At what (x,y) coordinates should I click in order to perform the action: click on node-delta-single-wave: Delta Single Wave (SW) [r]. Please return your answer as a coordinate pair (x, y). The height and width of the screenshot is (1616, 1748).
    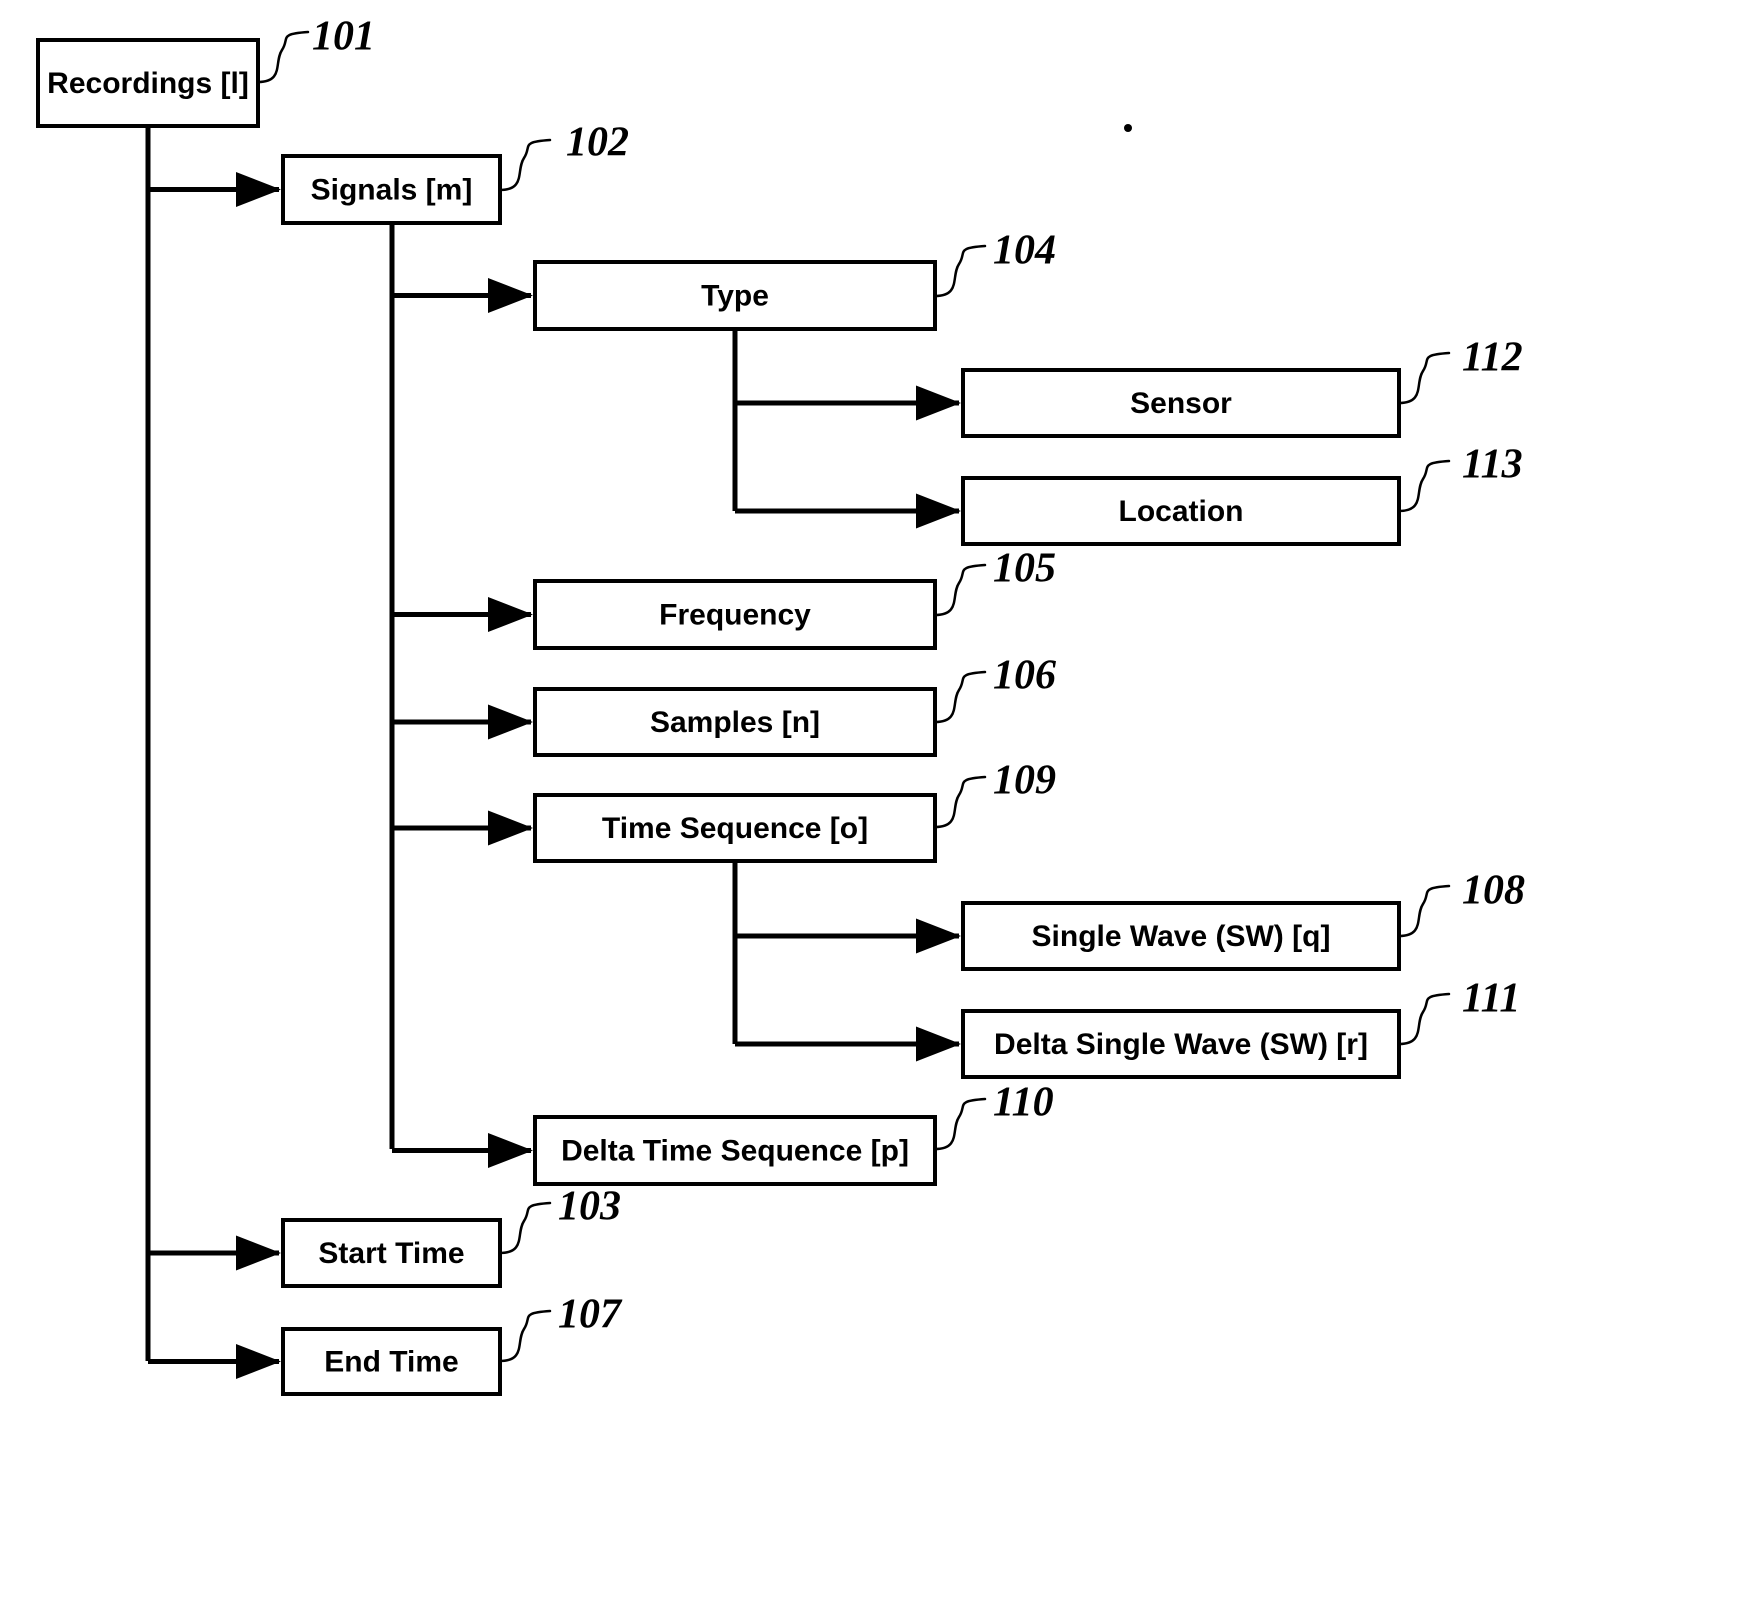
    Looking at the image, I should click on (1181, 1044).